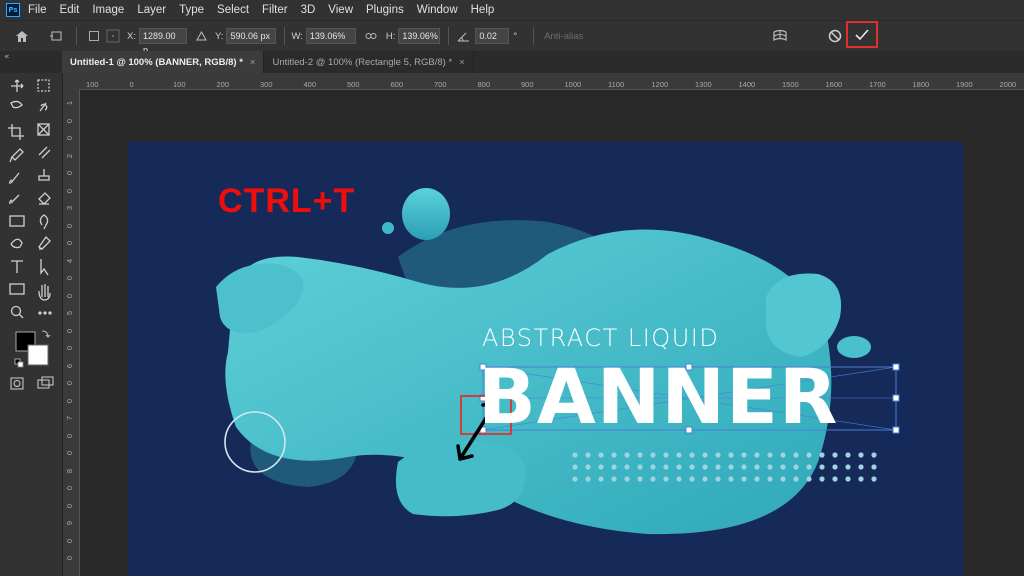 Image resolution: width=1024 pixels, height=576 pixels. Describe the element at coordinates (56, 36) in the screenshot. I see `transform-tool-icon` at that location.